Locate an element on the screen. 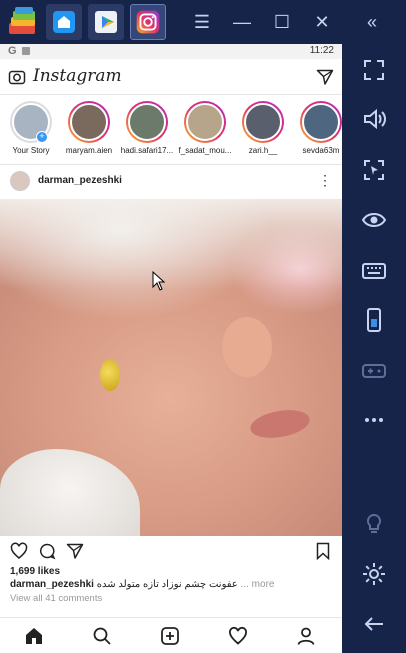 The width and height of the screenshot is (406, 653). instagram-header: Instagram is located at coordinates (171, 77).